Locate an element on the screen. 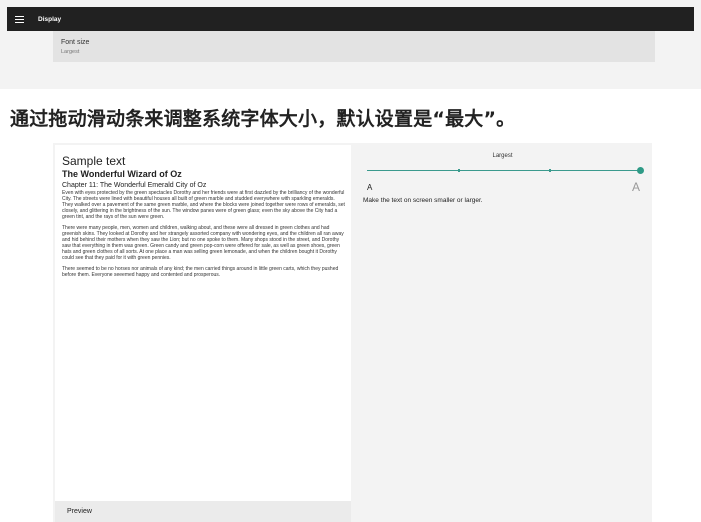 Image resolution: width=701 pixels, height=522 pixels. font-size-preference: Font size Largest is located at coordinates (354, 46).